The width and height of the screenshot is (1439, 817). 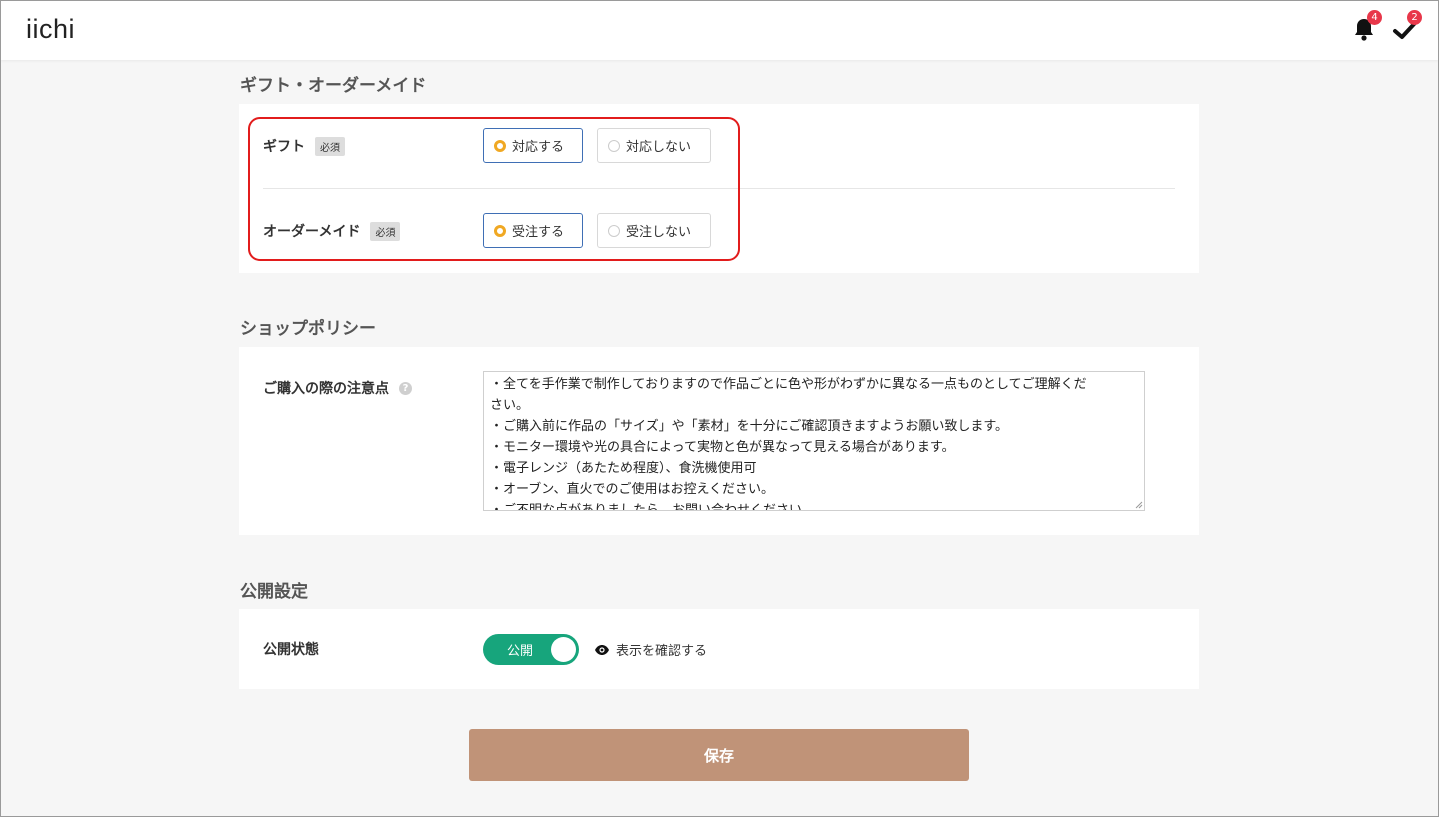 I want to click on publish-status-row-label: 公開状態, so click(x=291, y=649).